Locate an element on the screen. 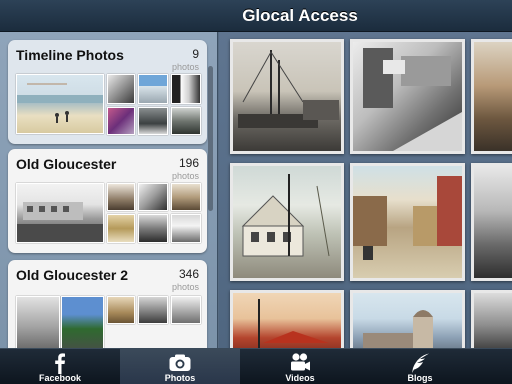  album-photo-count: 9 is located at coordinates (195, 54).